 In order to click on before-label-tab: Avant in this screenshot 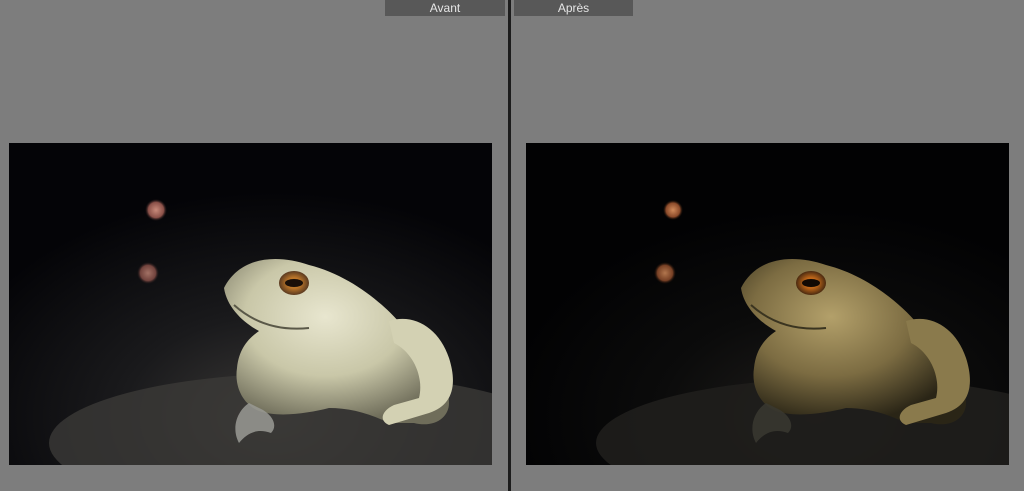, I will do `click(445, 8)`.